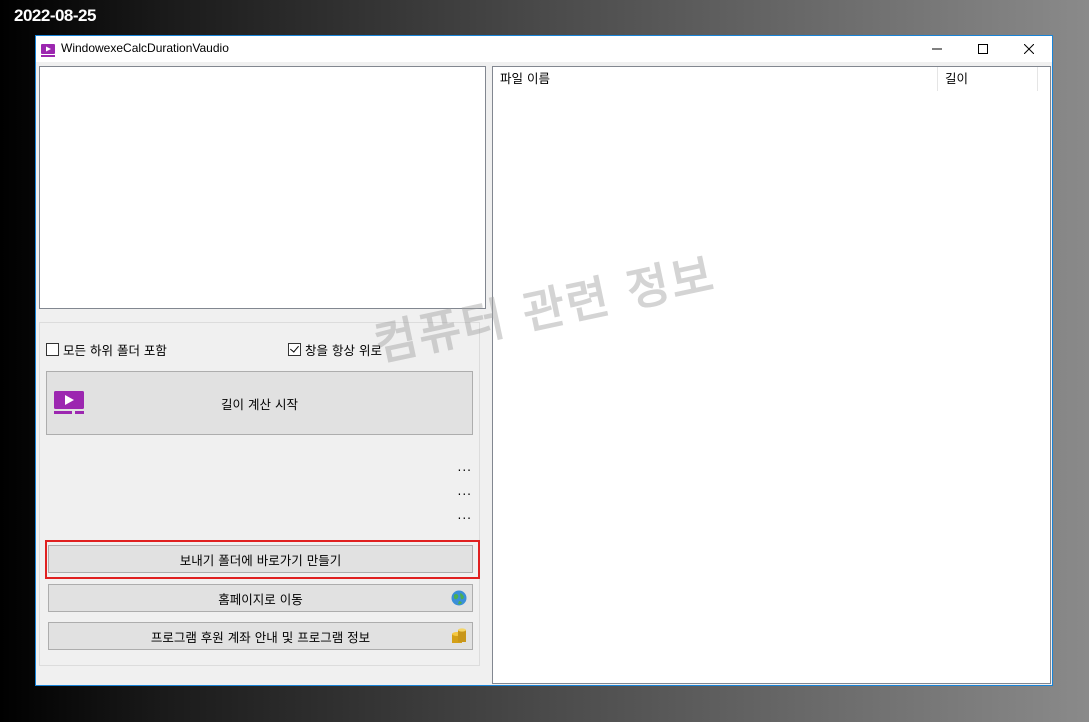 Image resolution: width=1089 pixels, height=722 pixels. What do you see at coordinates (262, 187) in the screenshot?
I see `preview-box` at bounding box center [262, 187].